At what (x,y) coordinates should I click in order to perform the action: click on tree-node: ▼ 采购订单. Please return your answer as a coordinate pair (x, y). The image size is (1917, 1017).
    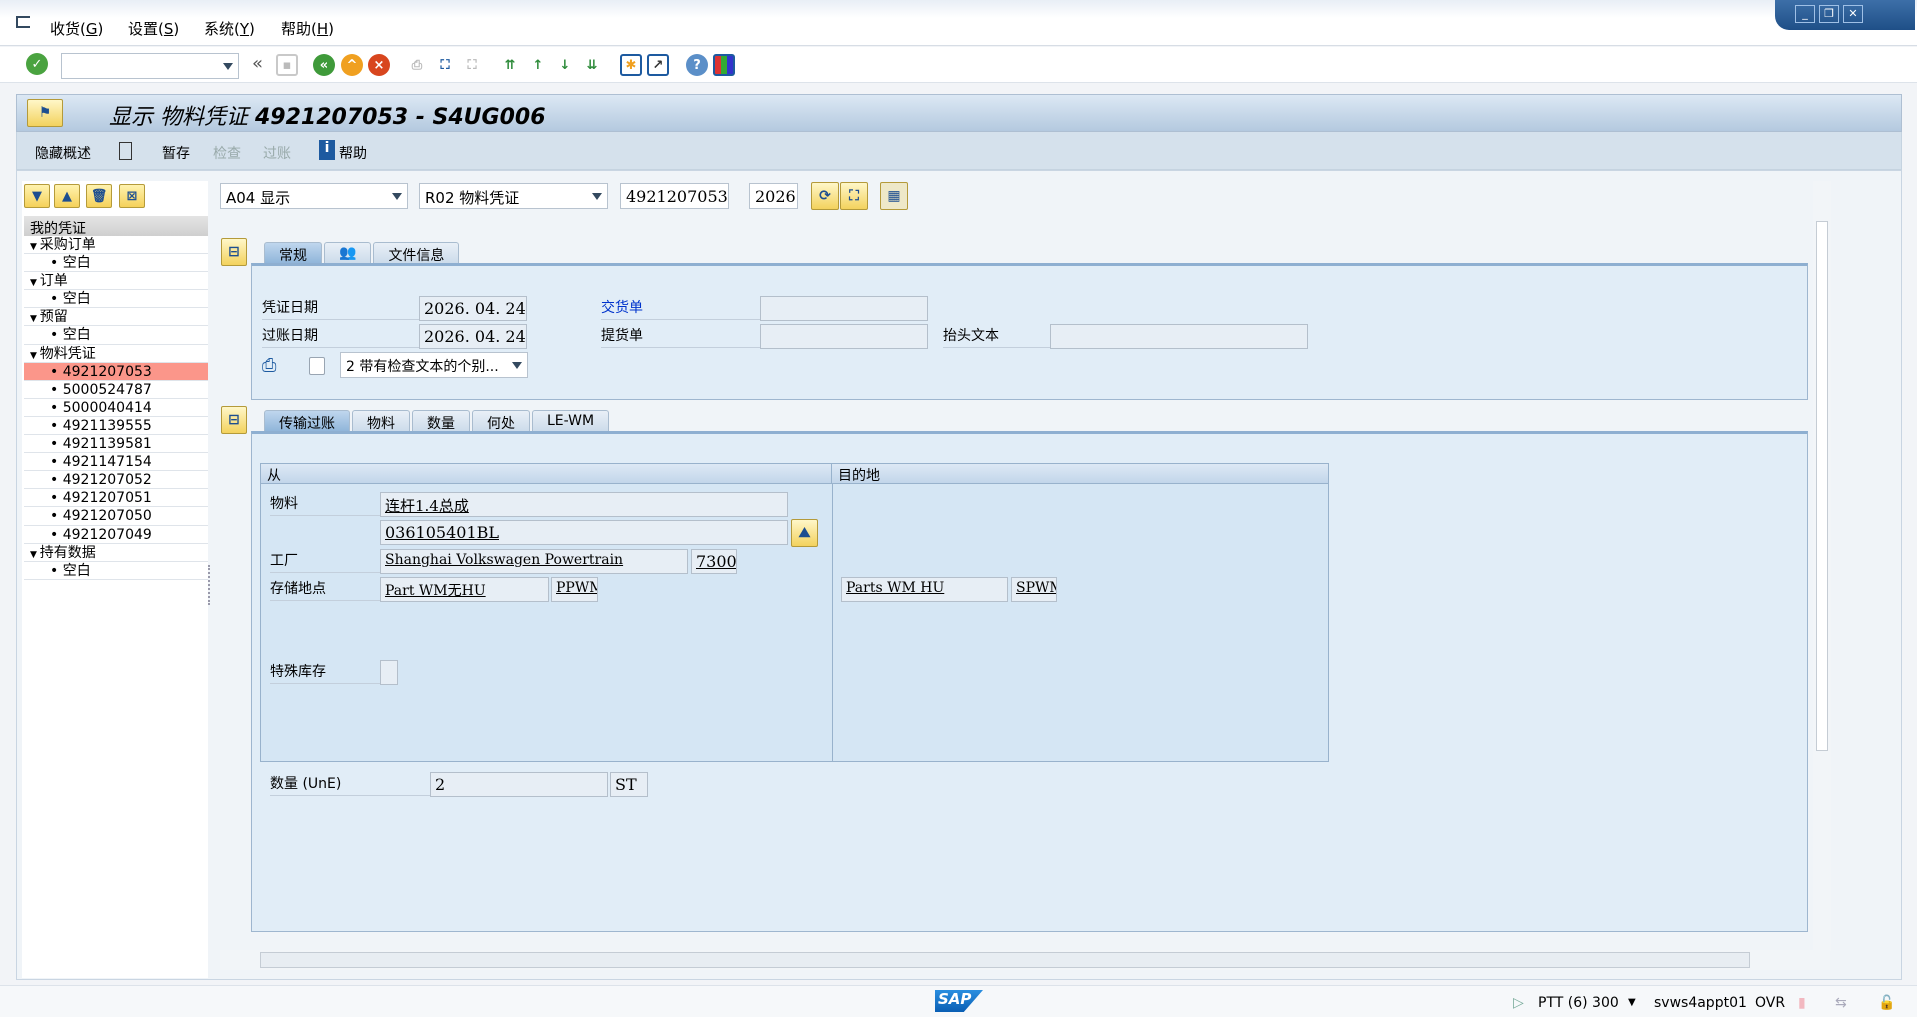
    Looking at the image, I should click on (116, 245).